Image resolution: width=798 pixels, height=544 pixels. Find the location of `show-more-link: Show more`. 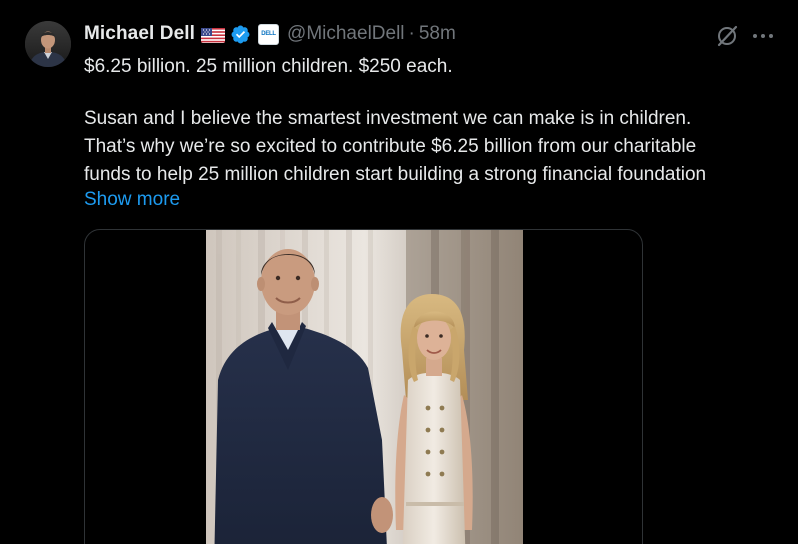

show-more-link: Show more is located at coordinates (132, 200).